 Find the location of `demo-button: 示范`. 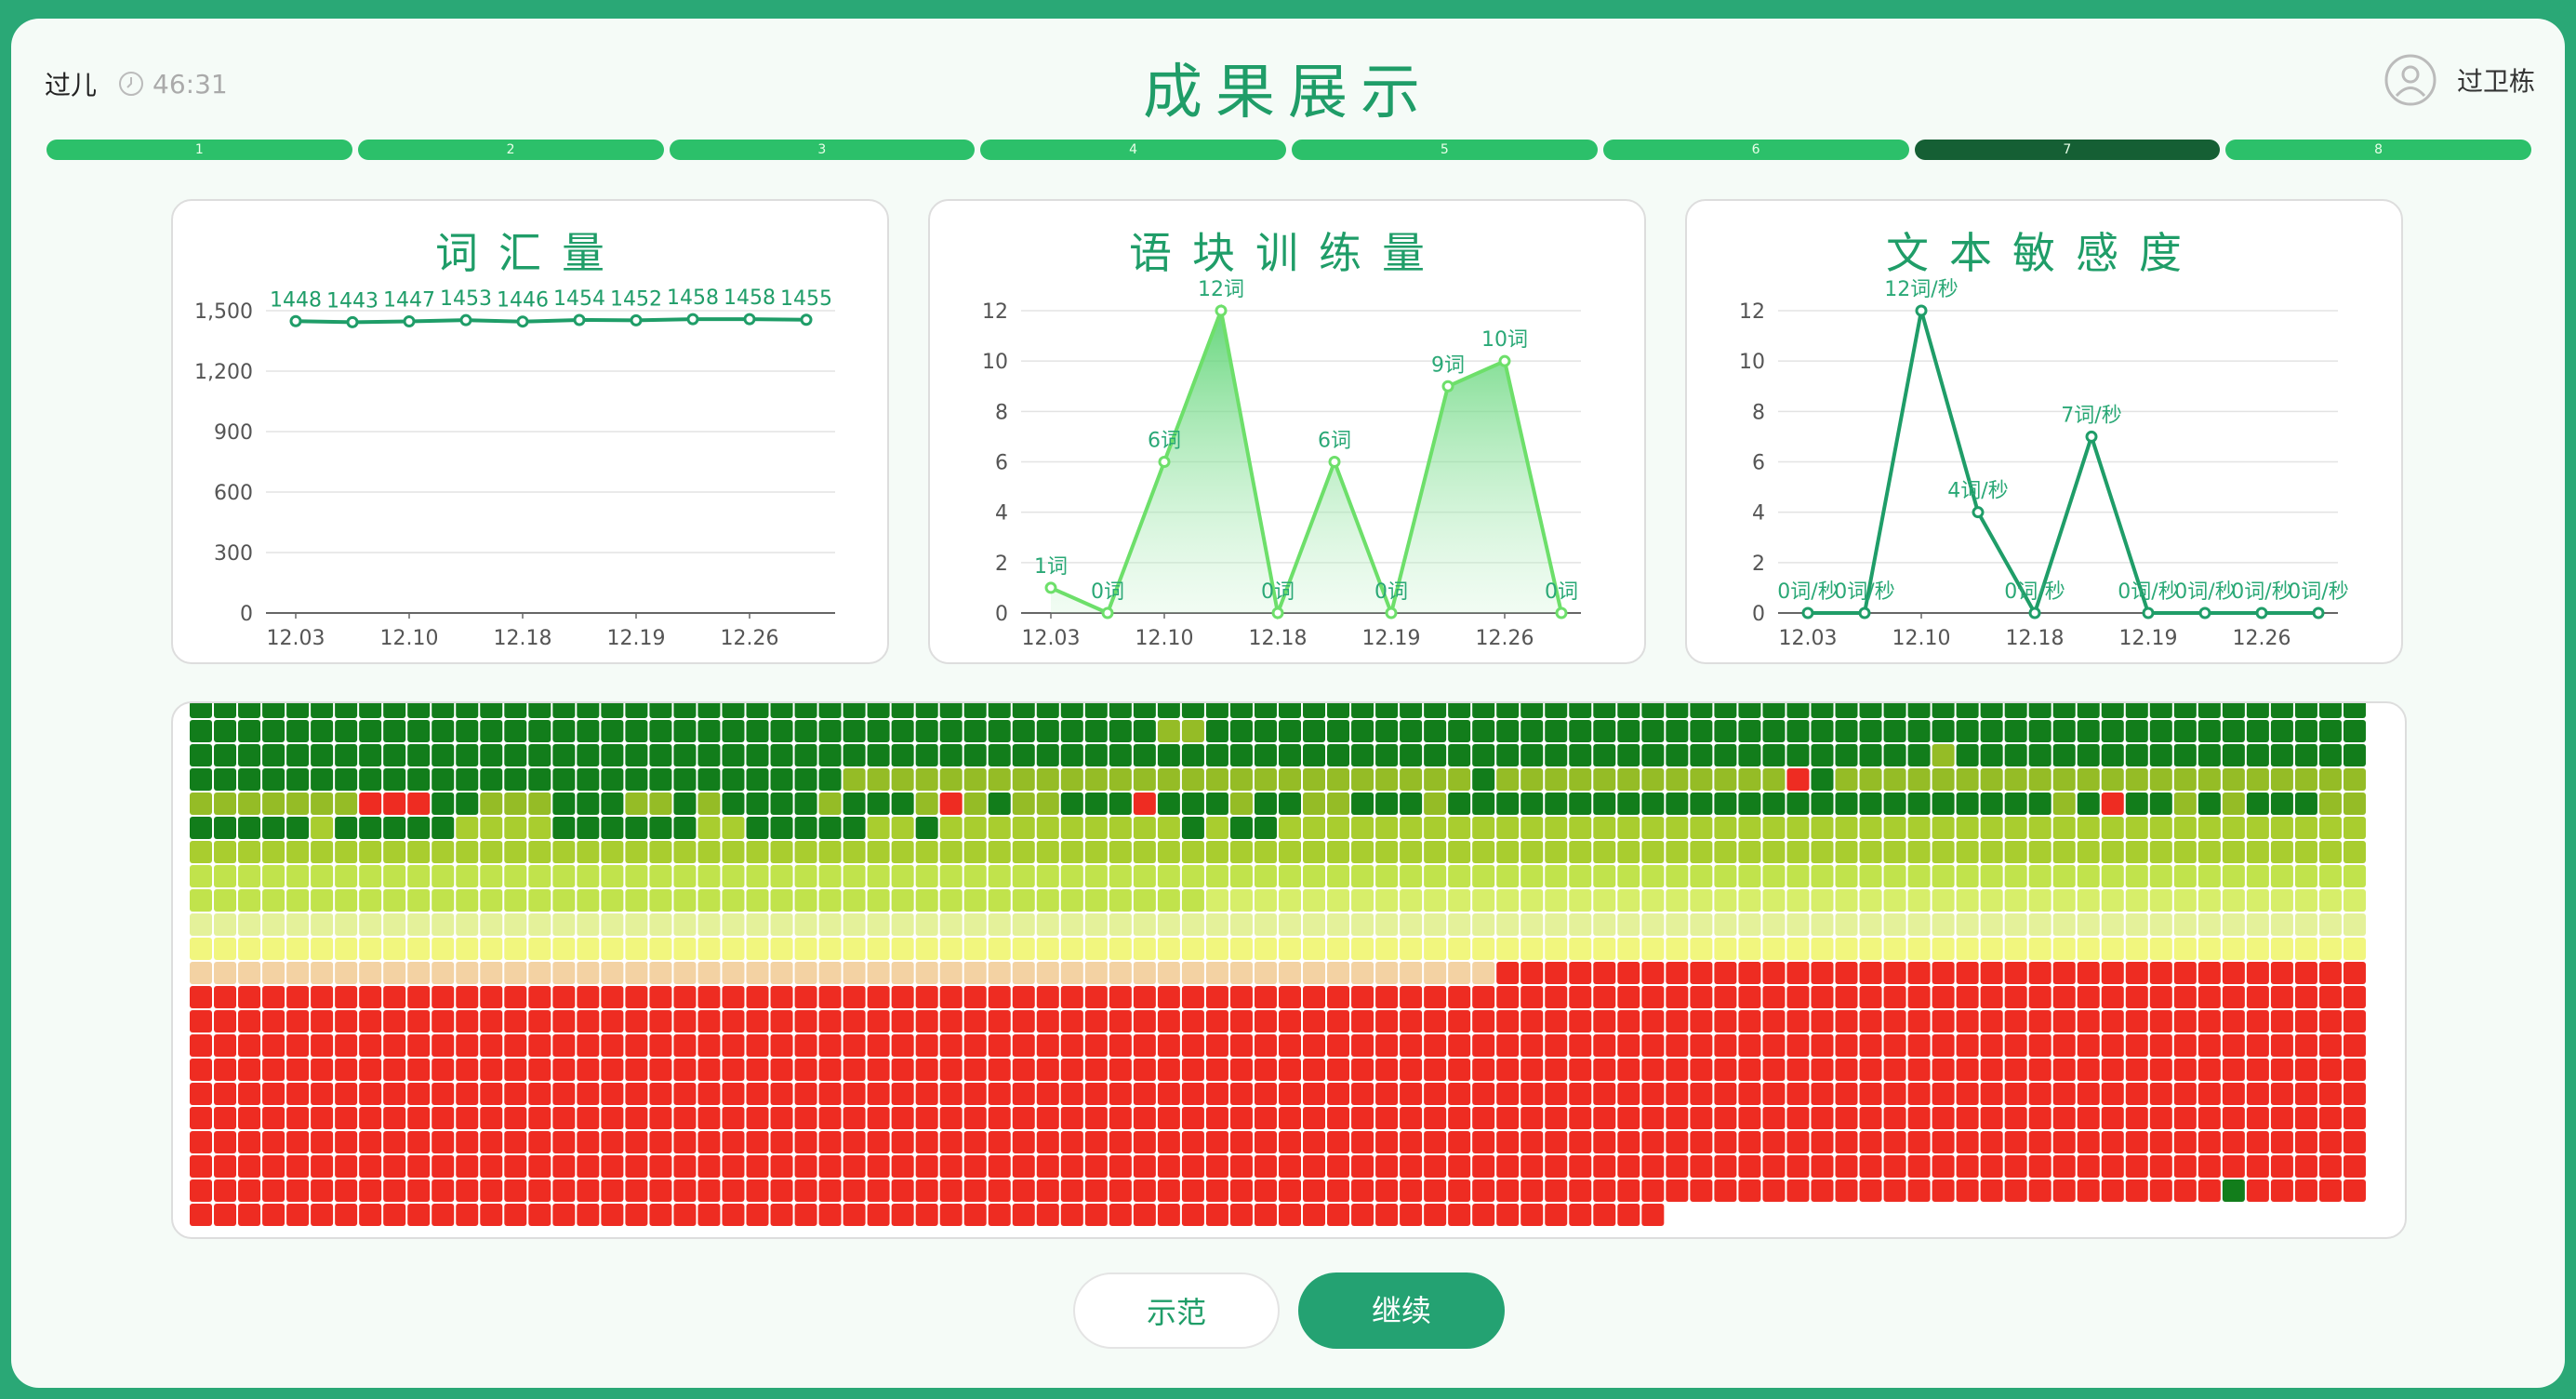

demo-button: 示范 is located at coordinates (1176, 1311).